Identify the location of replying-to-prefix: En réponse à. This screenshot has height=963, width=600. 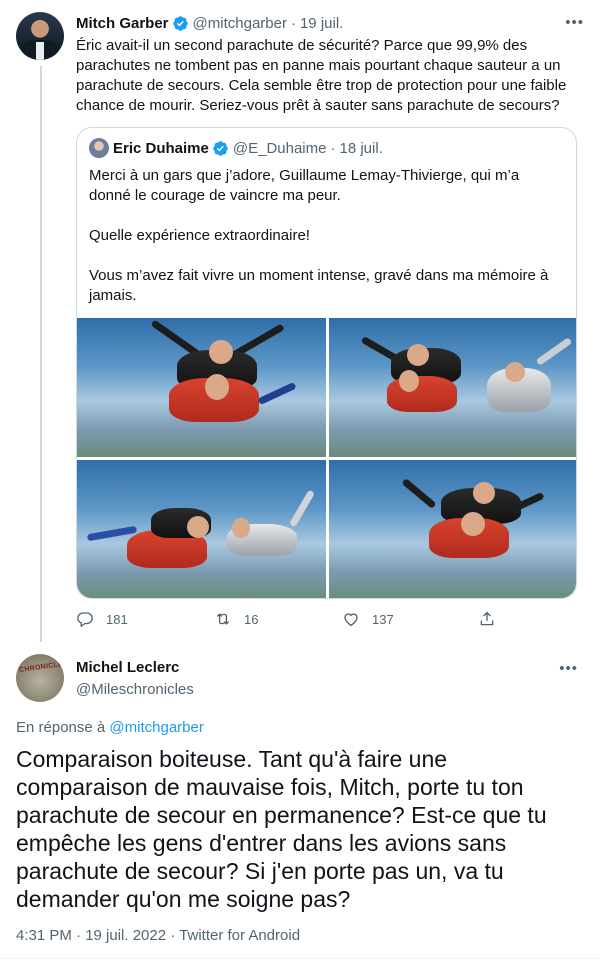
(61, 727).